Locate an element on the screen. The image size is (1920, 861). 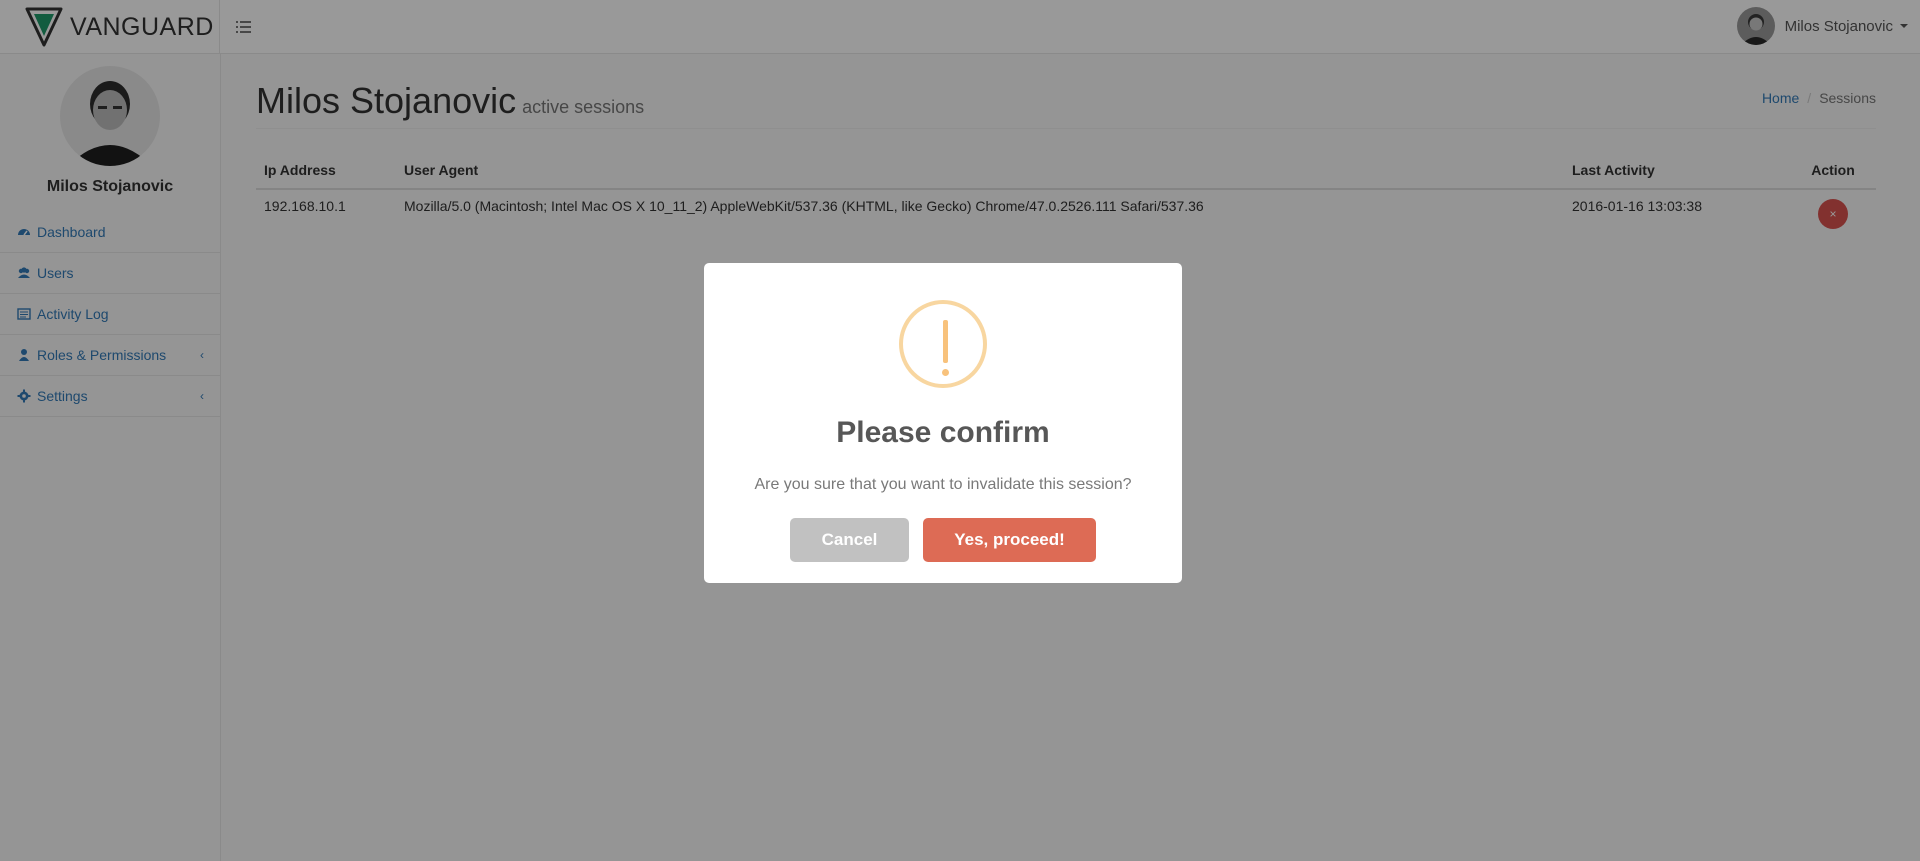
dialog-title: Please confirm is located at coordinates (943, 432).